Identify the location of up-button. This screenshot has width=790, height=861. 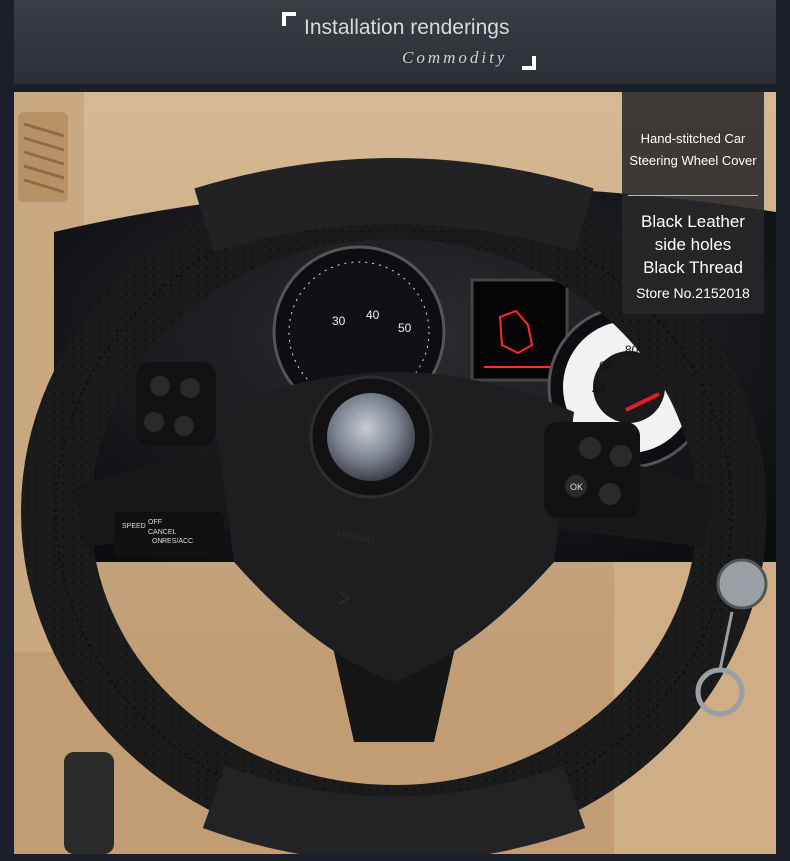
(621, 456).